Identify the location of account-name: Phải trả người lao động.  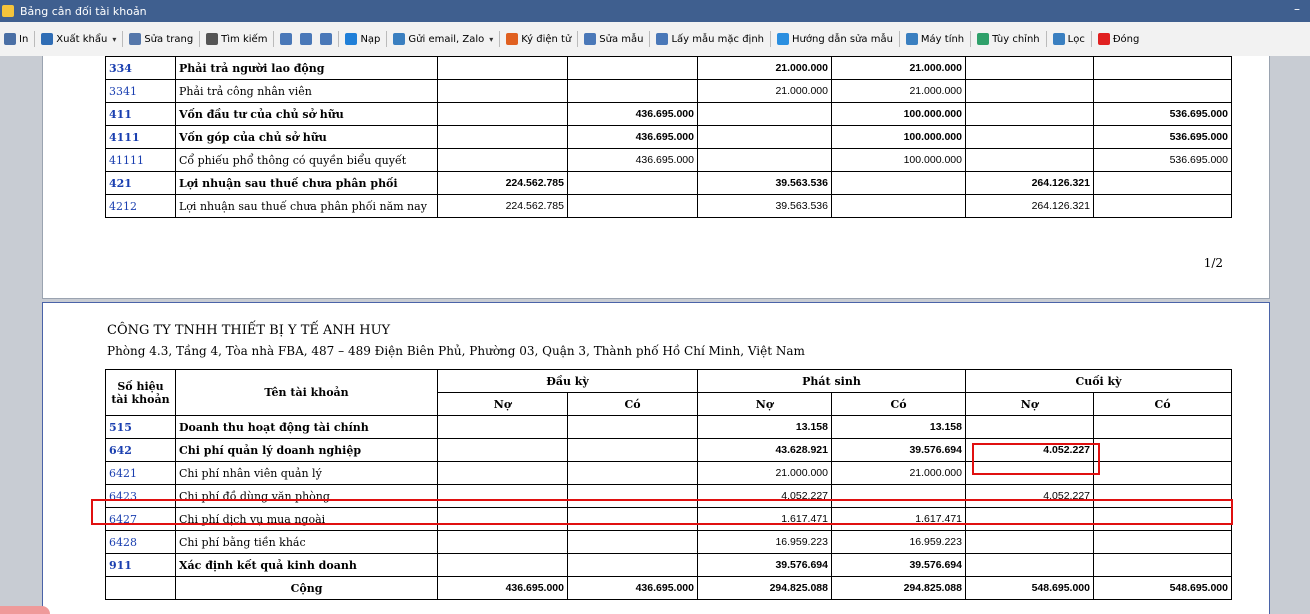
(306, 68).